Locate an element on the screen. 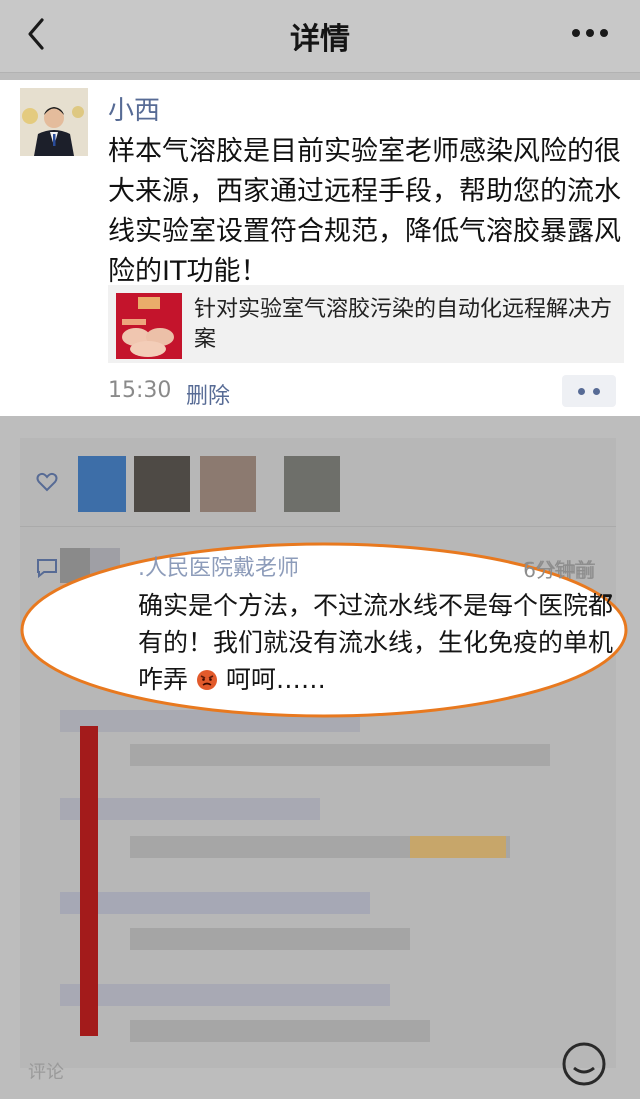 The width and height of the screenshot is (640, 1099). like-comment-action-button is located at coordinates (589, 391).